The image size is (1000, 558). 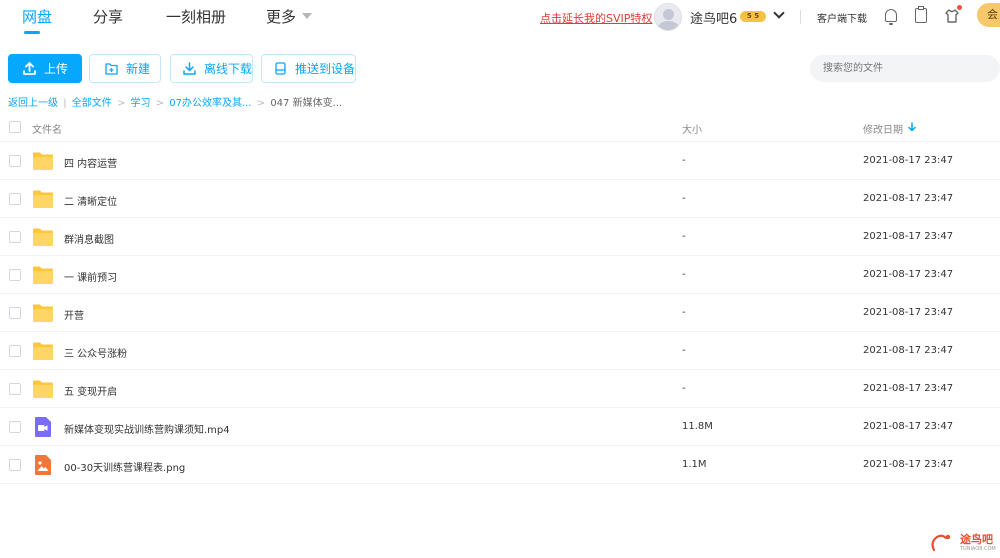 What do you see at coordinates (15, 127) in the screenshot?
I see `select-all-checkbox` at bounding box center [15, 127].